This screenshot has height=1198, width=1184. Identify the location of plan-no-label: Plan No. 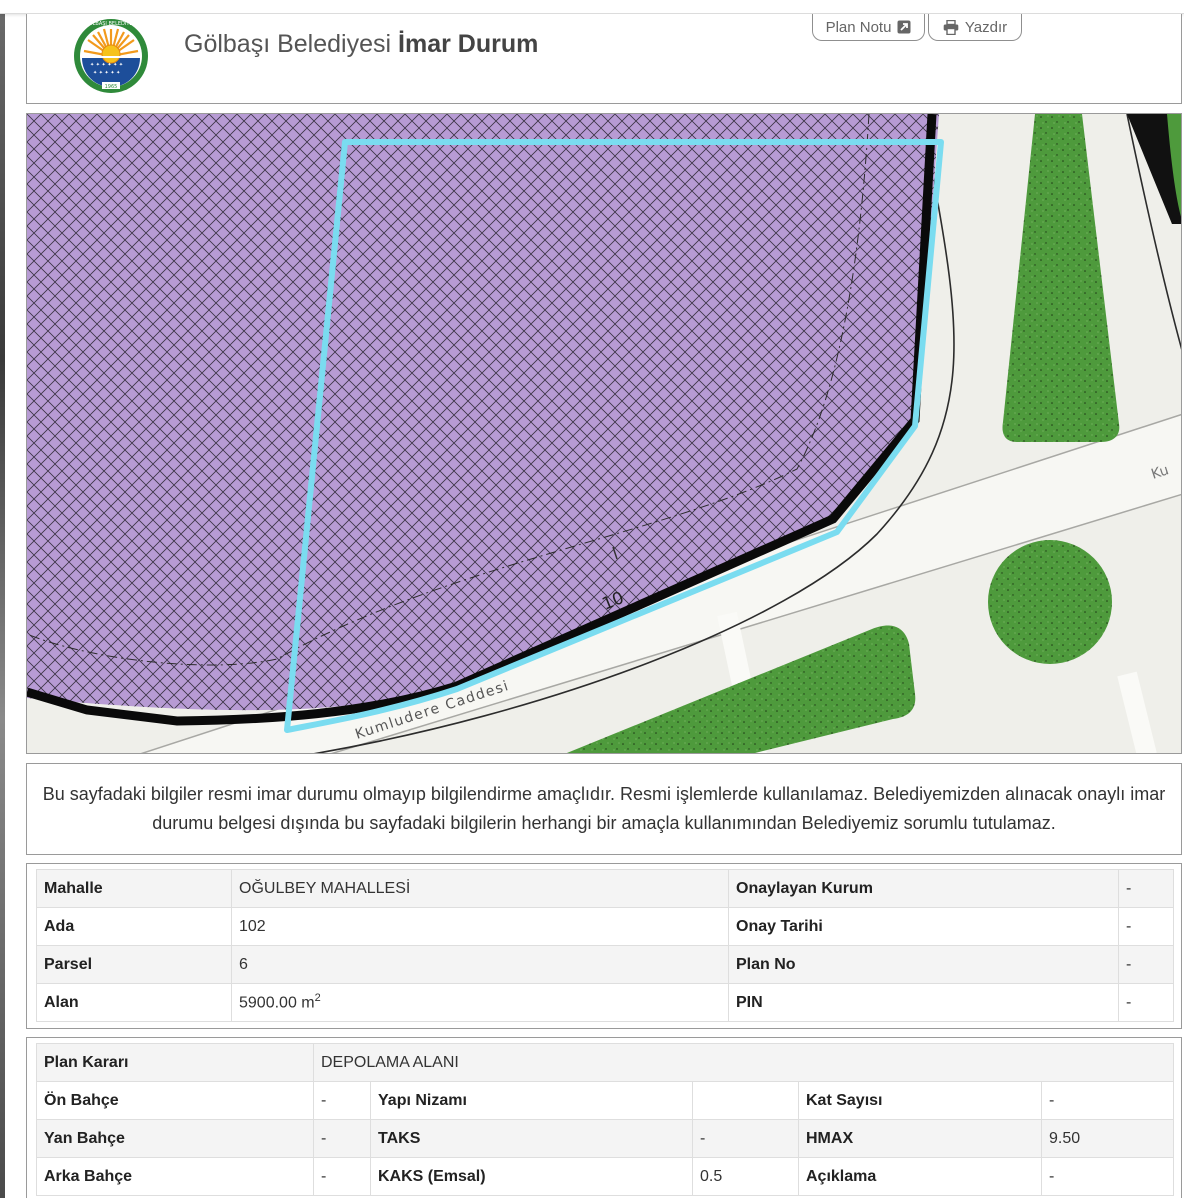
(923, 964).